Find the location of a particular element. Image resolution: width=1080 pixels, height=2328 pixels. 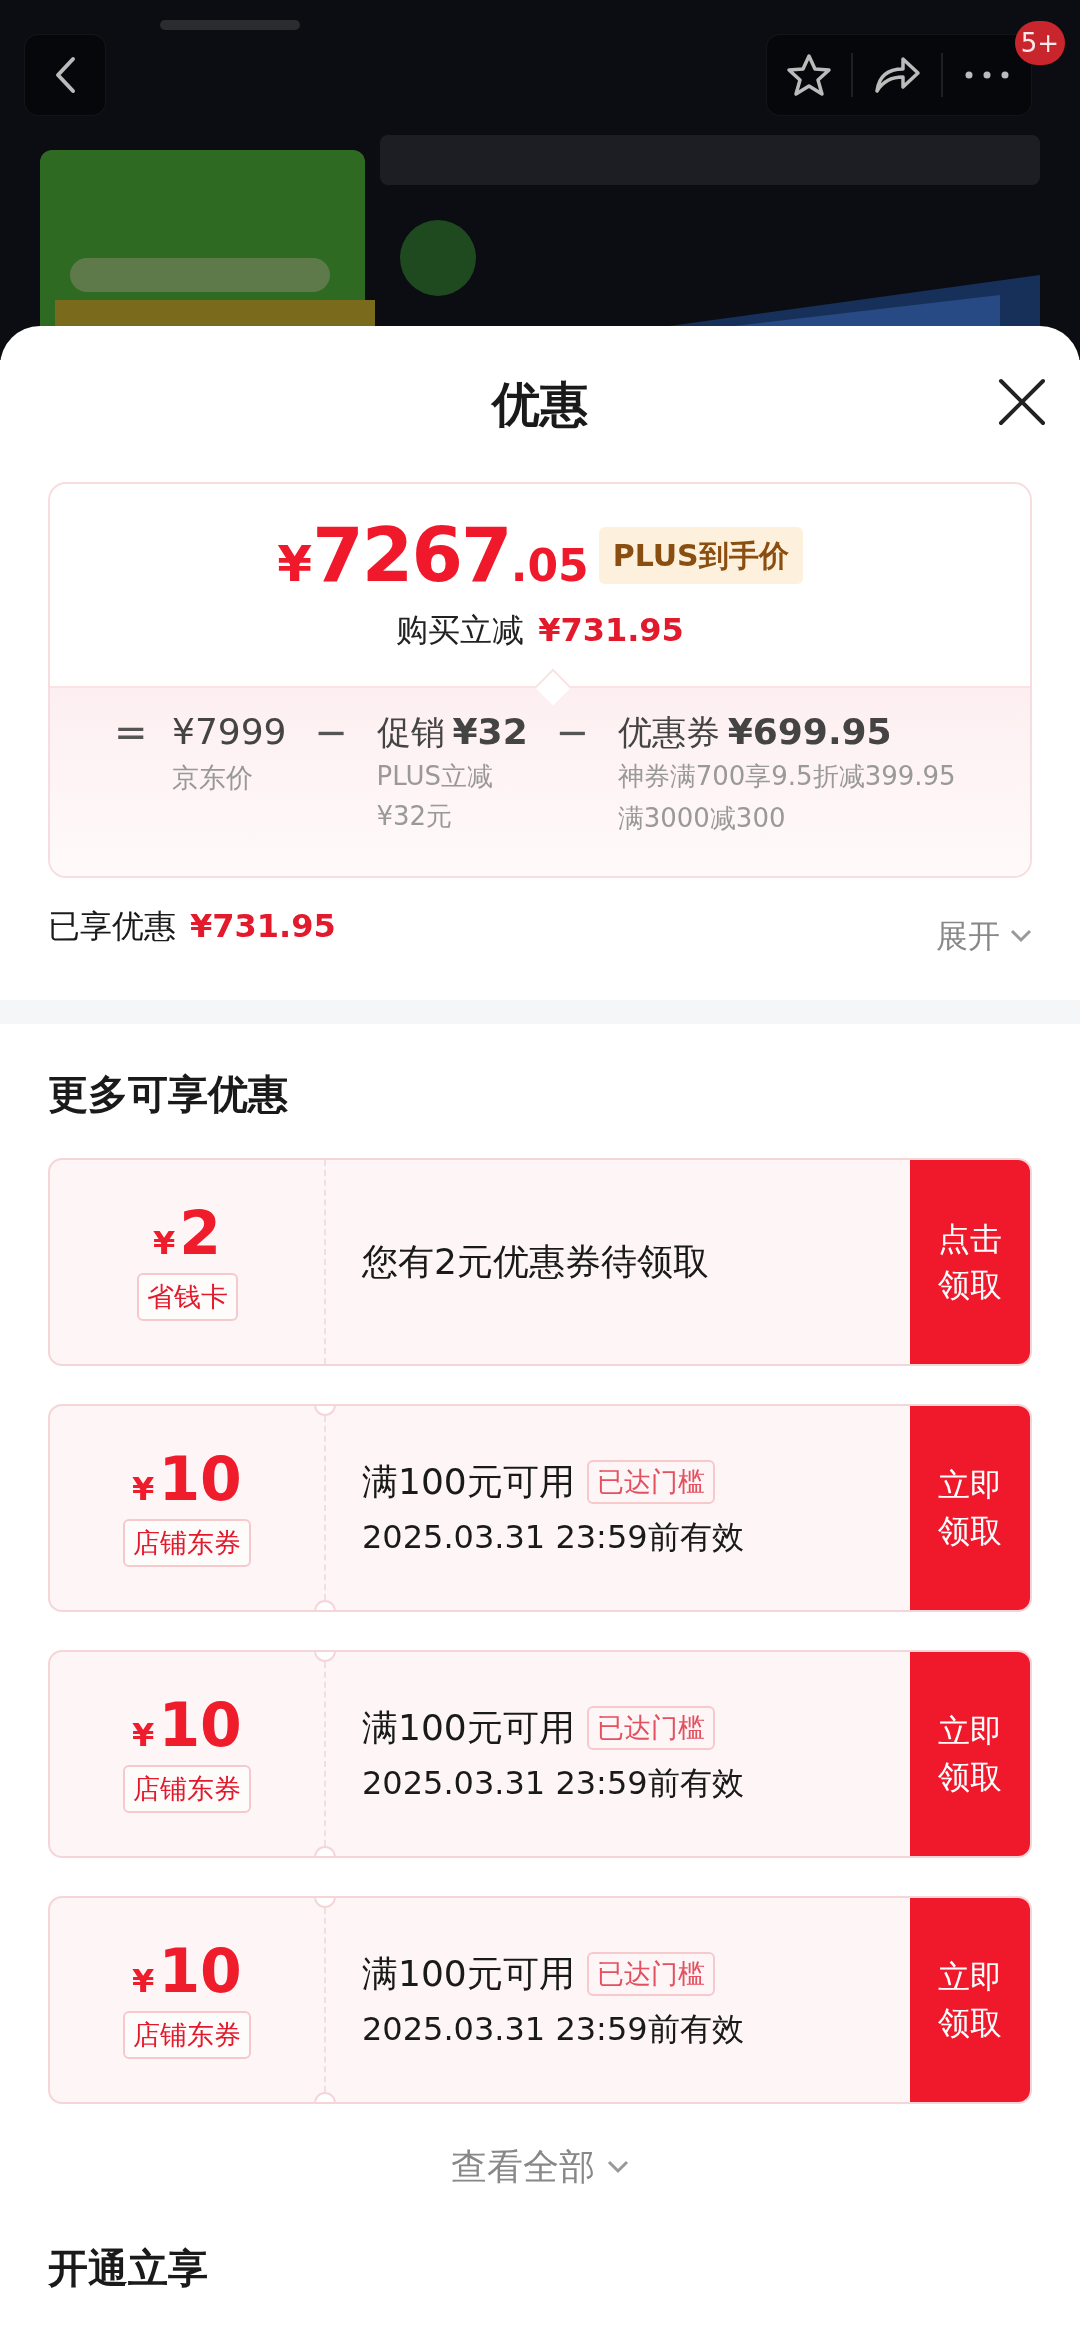

discount-value: ¥32 is located at coordinates (490, 732).